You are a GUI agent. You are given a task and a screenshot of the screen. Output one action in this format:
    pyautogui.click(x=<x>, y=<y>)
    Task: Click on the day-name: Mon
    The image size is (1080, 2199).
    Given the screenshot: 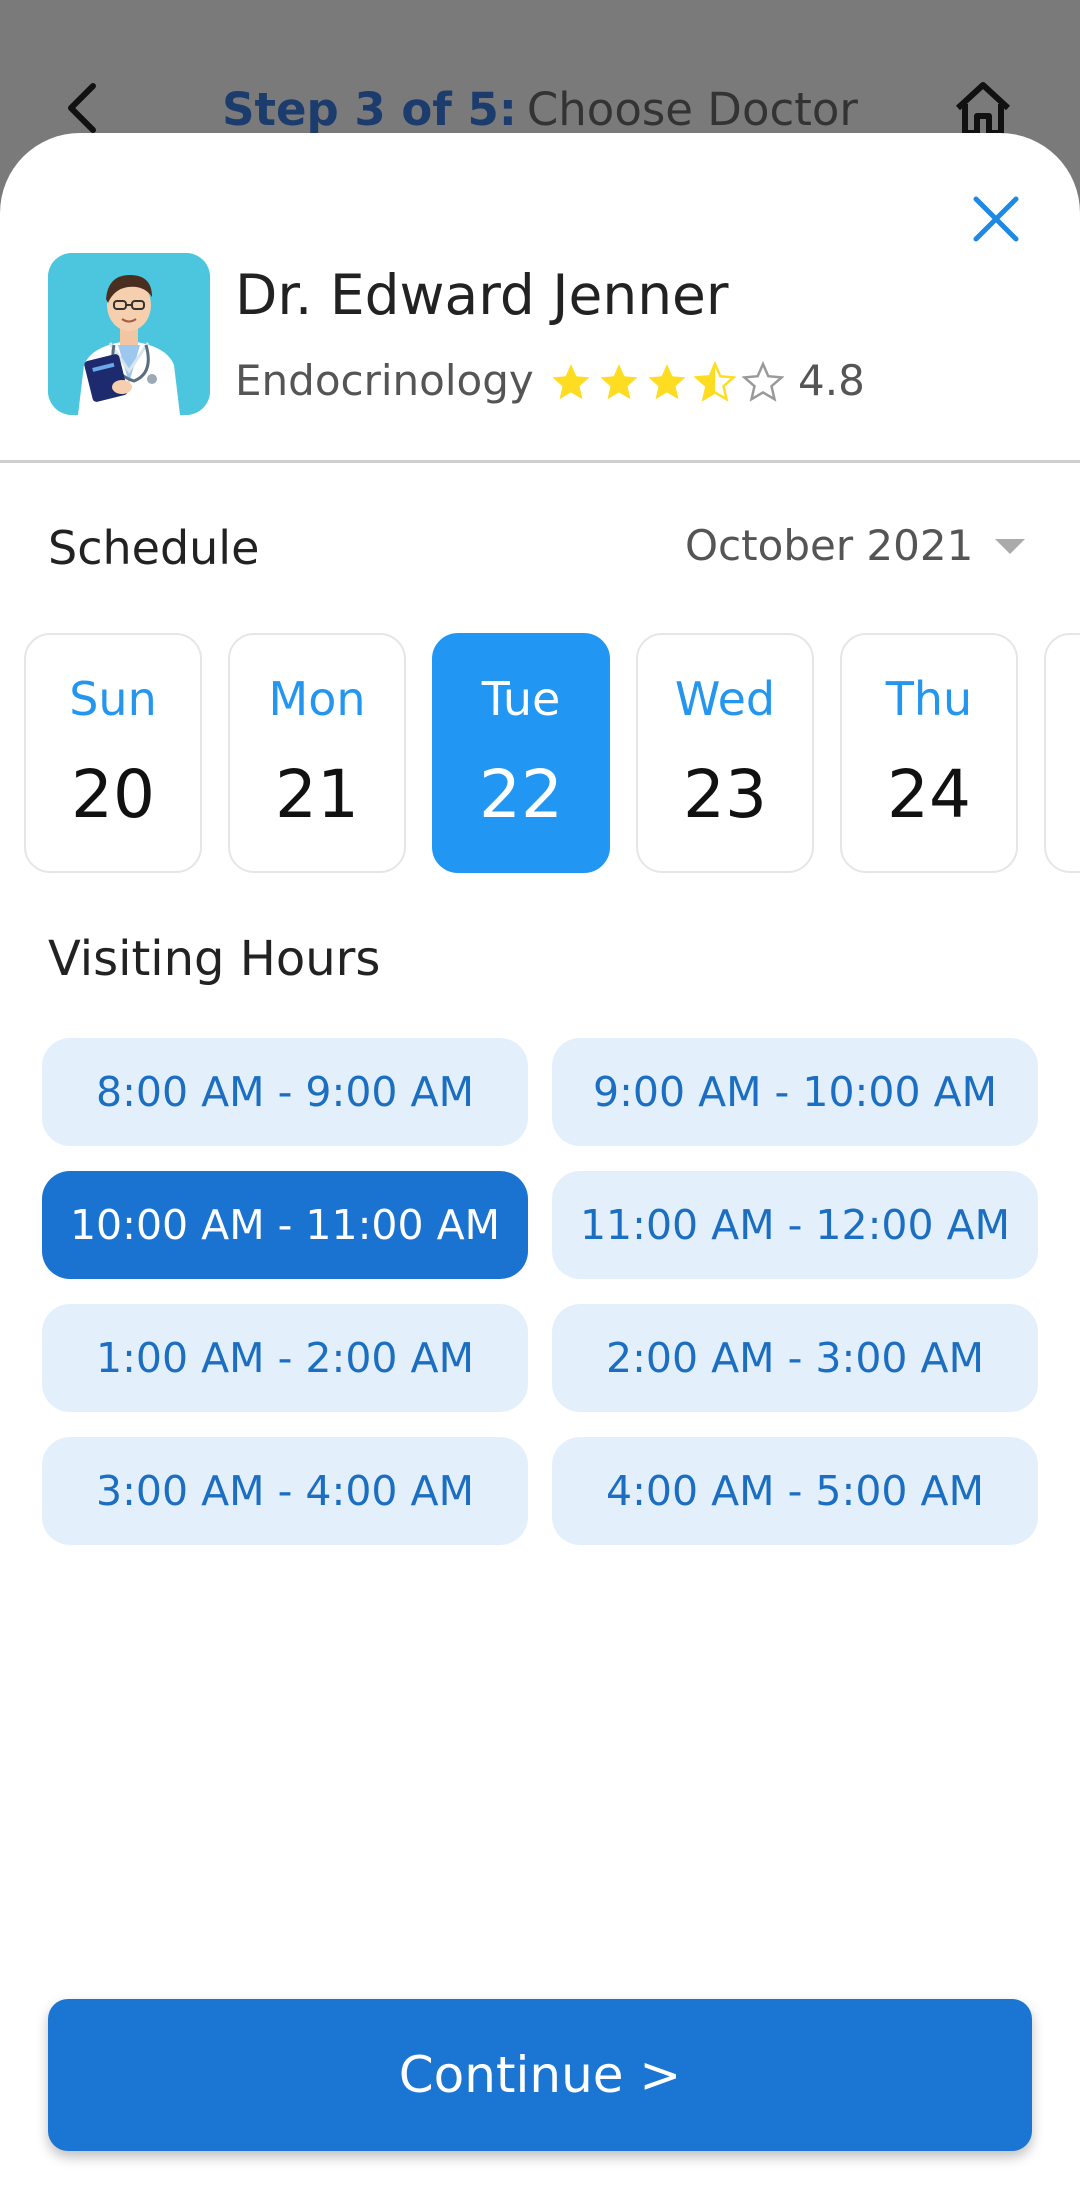 What is the action you would take?
    pyautogui.click(x=317, y=699)
    